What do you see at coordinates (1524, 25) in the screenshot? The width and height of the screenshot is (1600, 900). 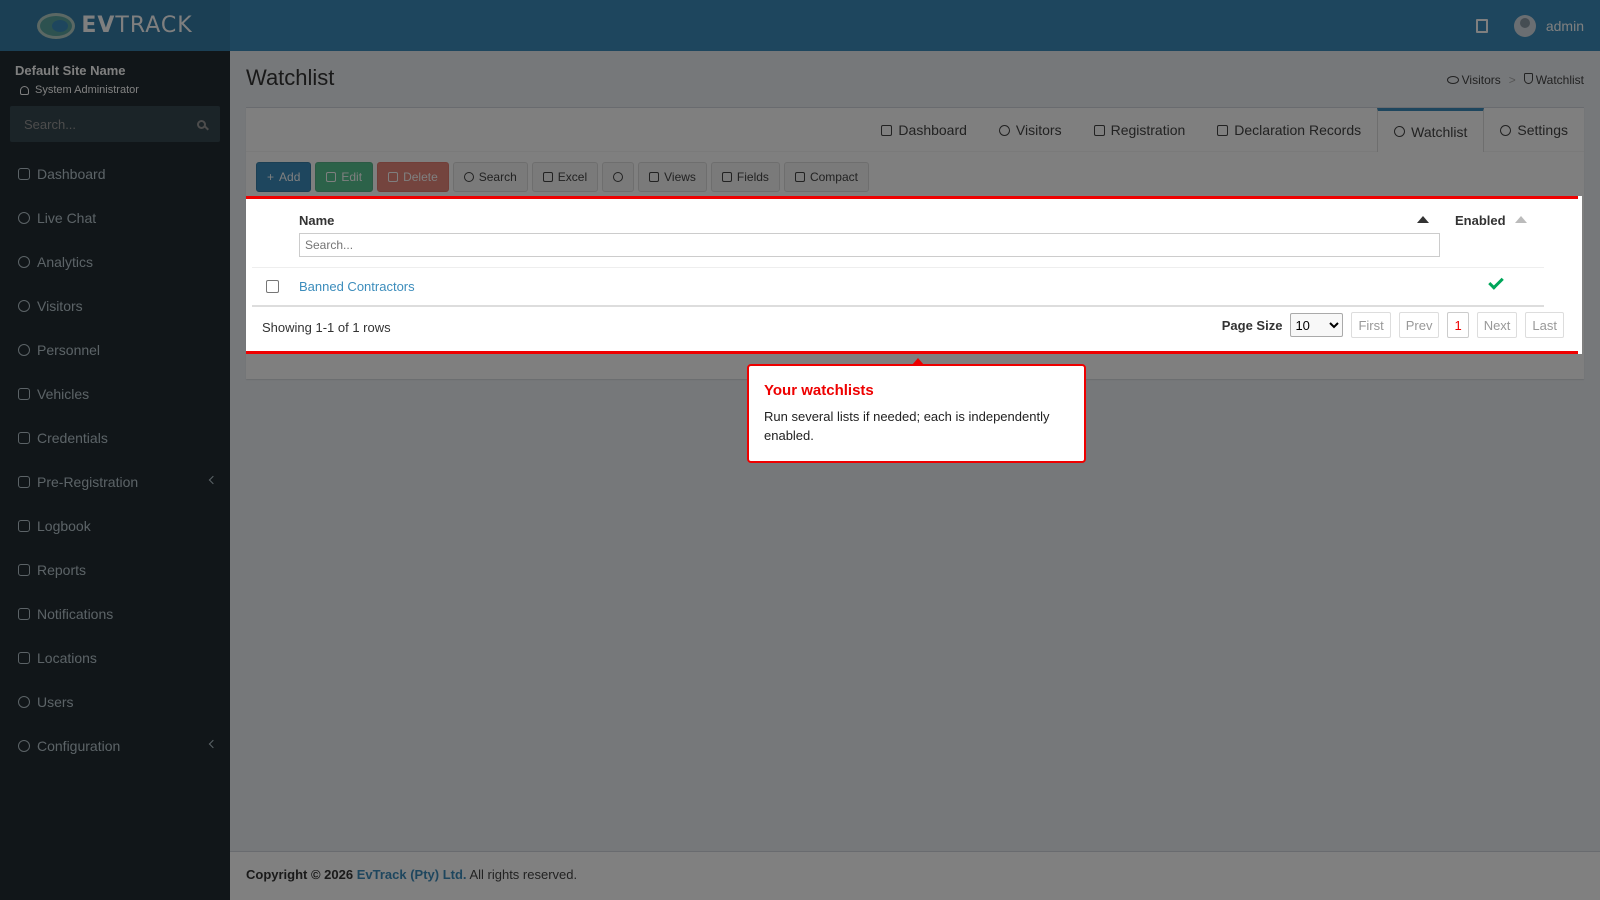 I see `avatar` at bounding box center [1524, 25].